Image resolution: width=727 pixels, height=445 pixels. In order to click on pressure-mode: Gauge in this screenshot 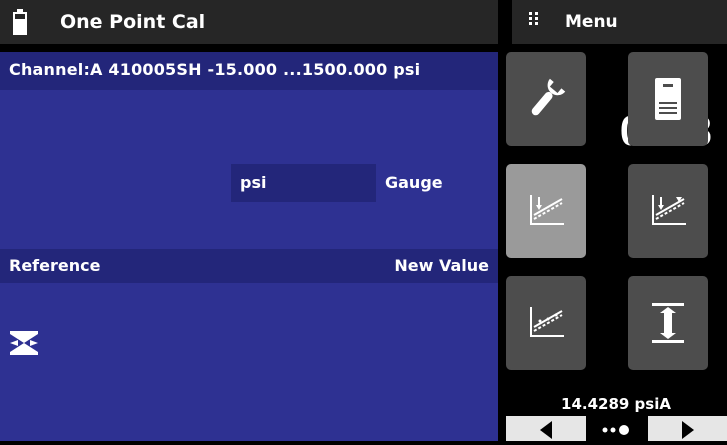, I will do `click(414, 182)`.